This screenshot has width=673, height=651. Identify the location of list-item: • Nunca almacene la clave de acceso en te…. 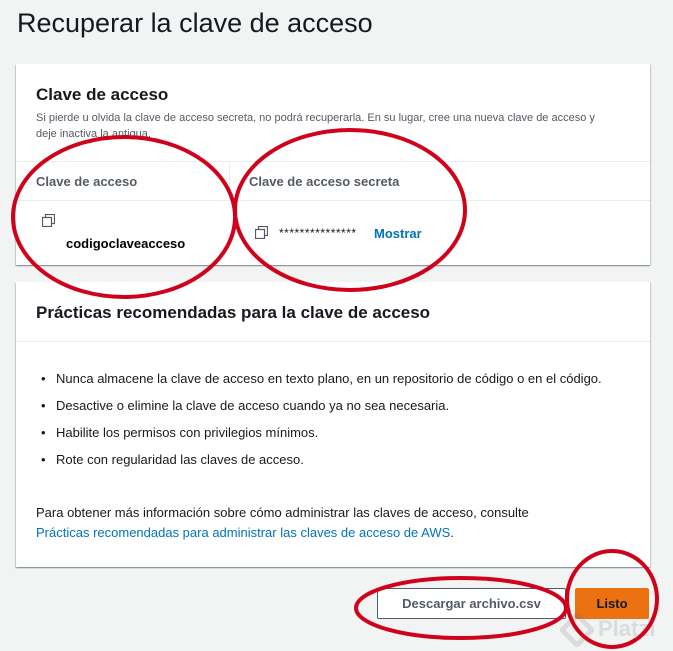
(326, 378).